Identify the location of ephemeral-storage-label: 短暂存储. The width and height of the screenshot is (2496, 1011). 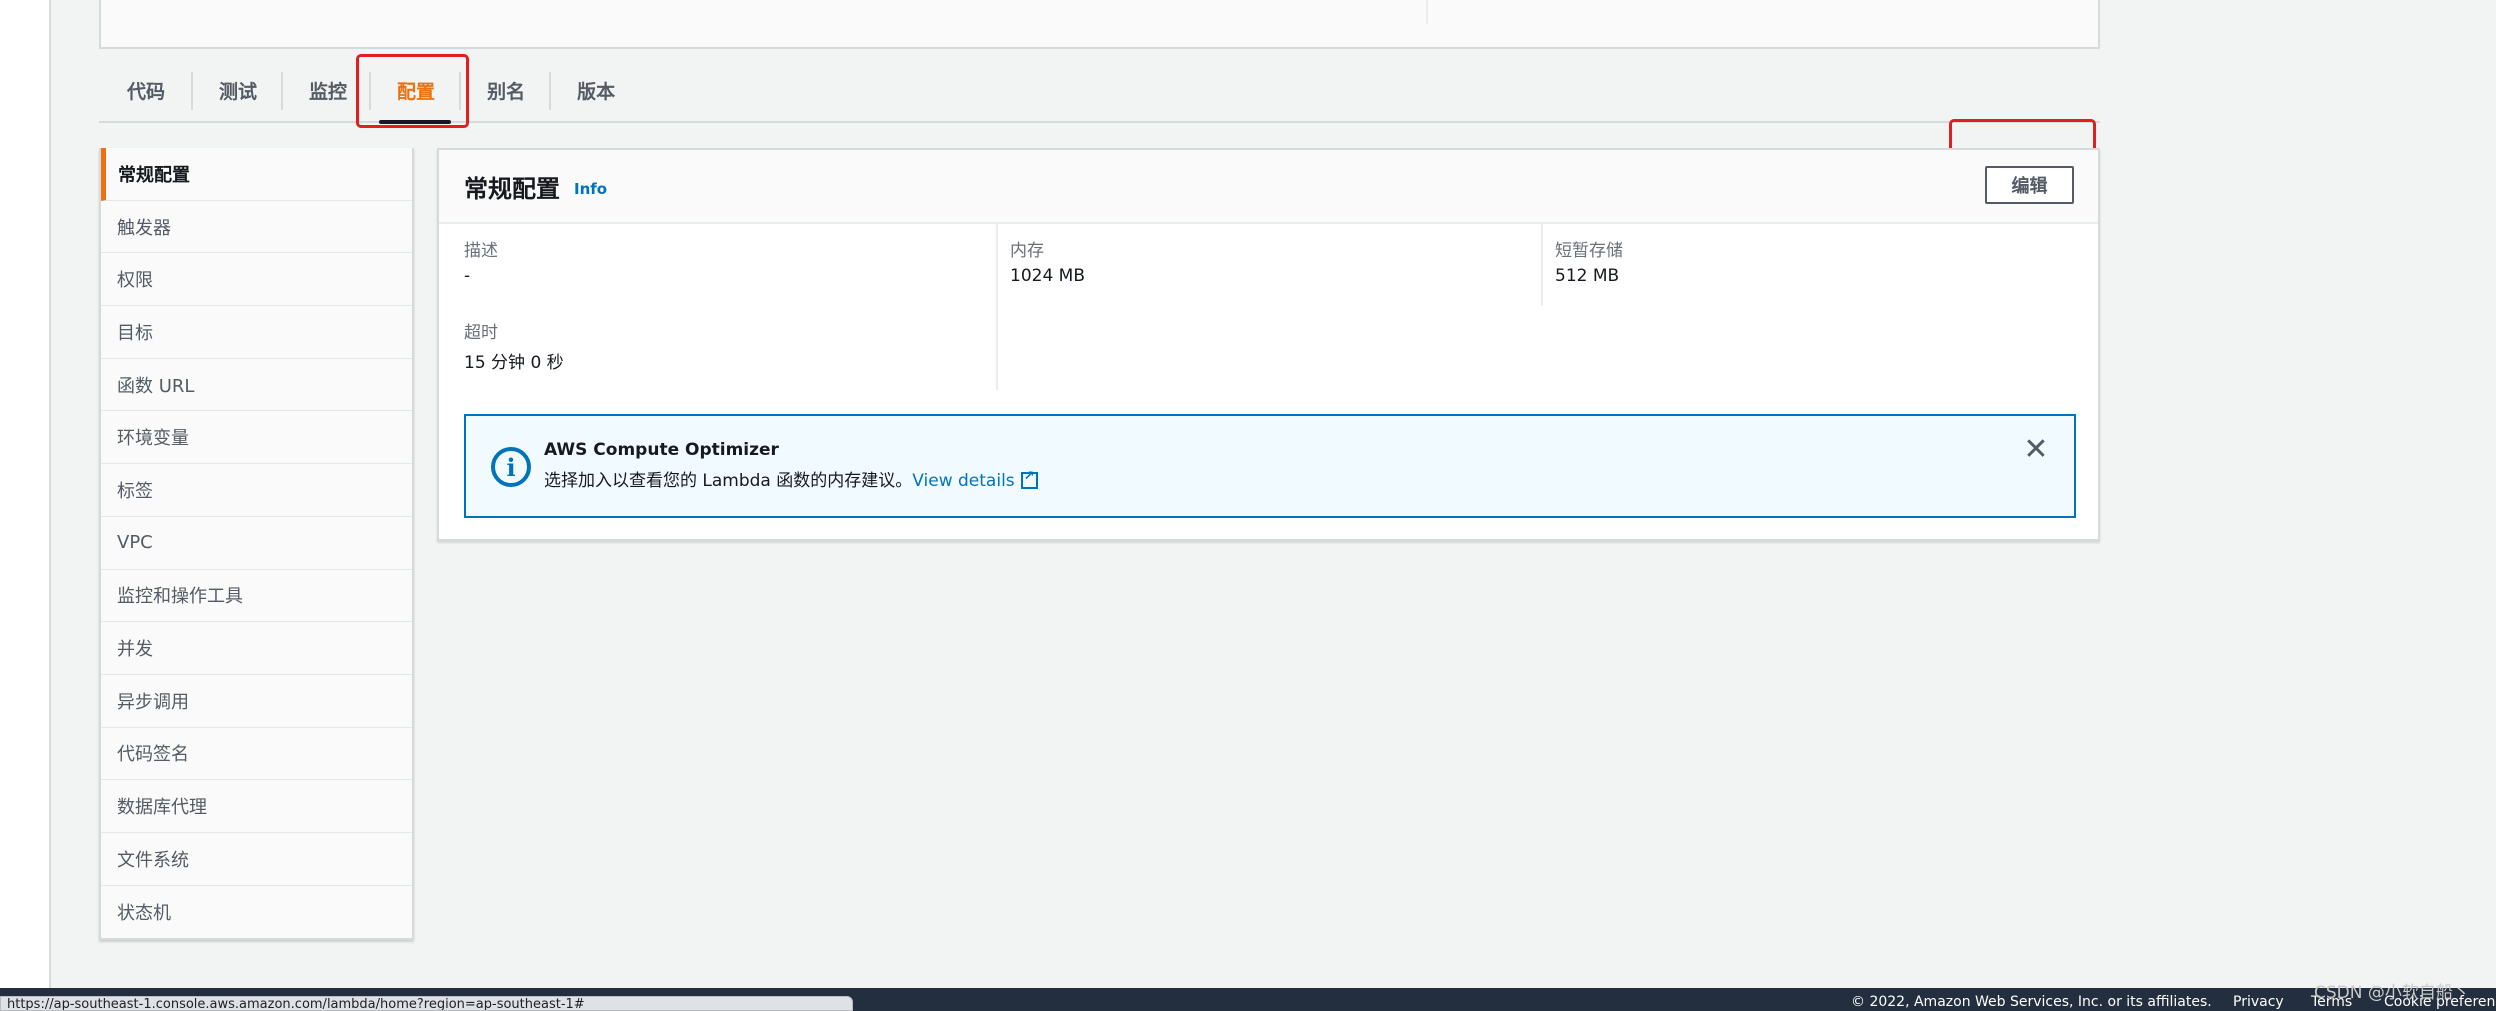
(1589, 251).